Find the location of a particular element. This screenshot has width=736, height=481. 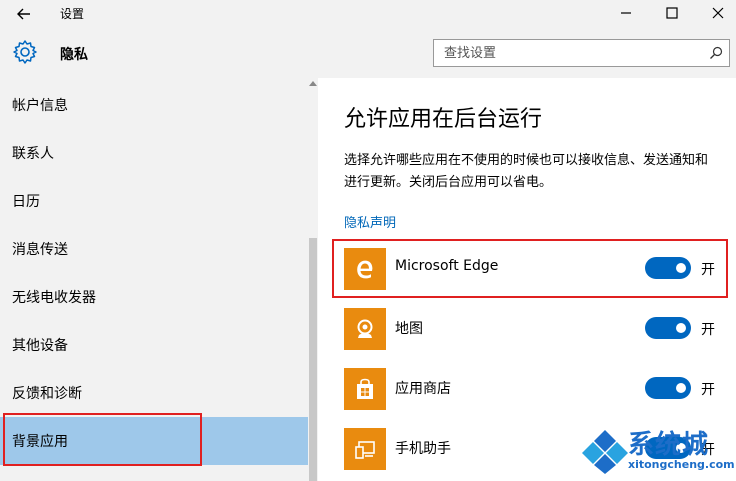

background-toggle-edge is located at coordinates (668, 268).